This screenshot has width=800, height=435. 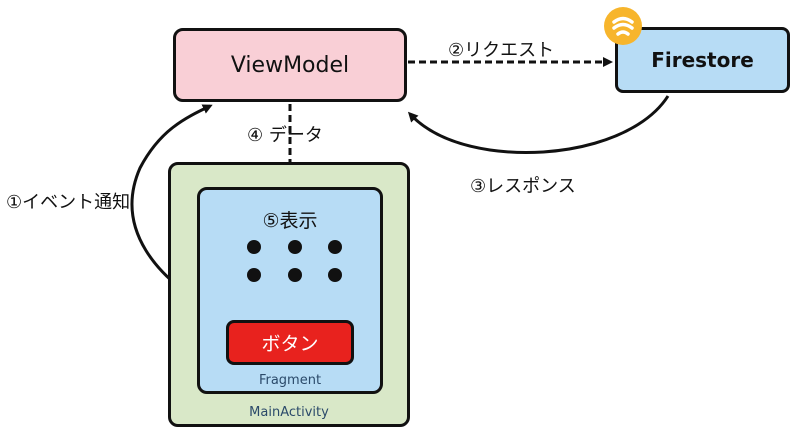 What do you see at coordinates (523, 186) in the screenshot?
I see `response-label: ③レスポンス` at bounding box center [523, 186].